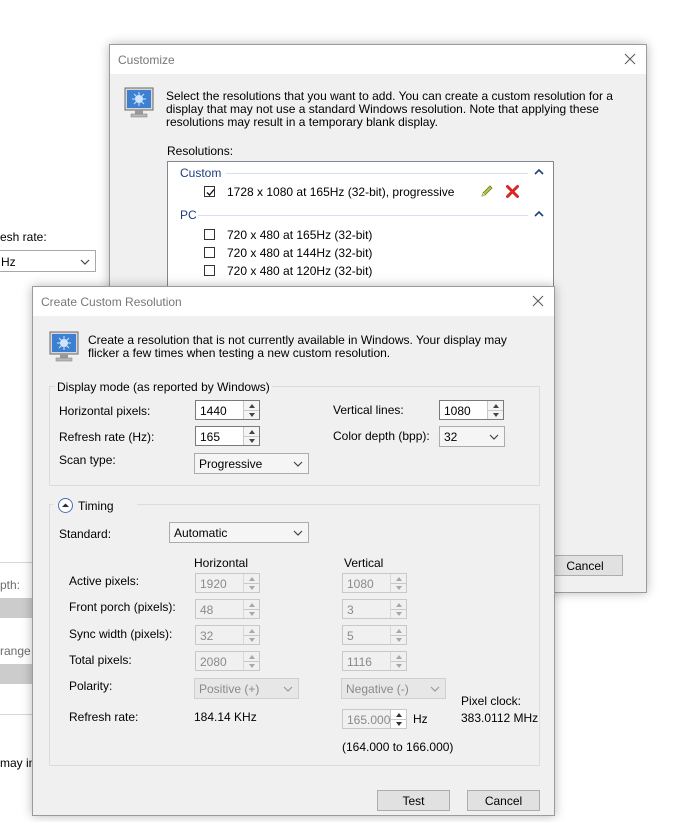 This screenshot has width=678, height=822. What do you see at coordinates (457, 411) in the screenshot?
I see `vertical-lines-value: 1080` at bounding box center [457, 411].